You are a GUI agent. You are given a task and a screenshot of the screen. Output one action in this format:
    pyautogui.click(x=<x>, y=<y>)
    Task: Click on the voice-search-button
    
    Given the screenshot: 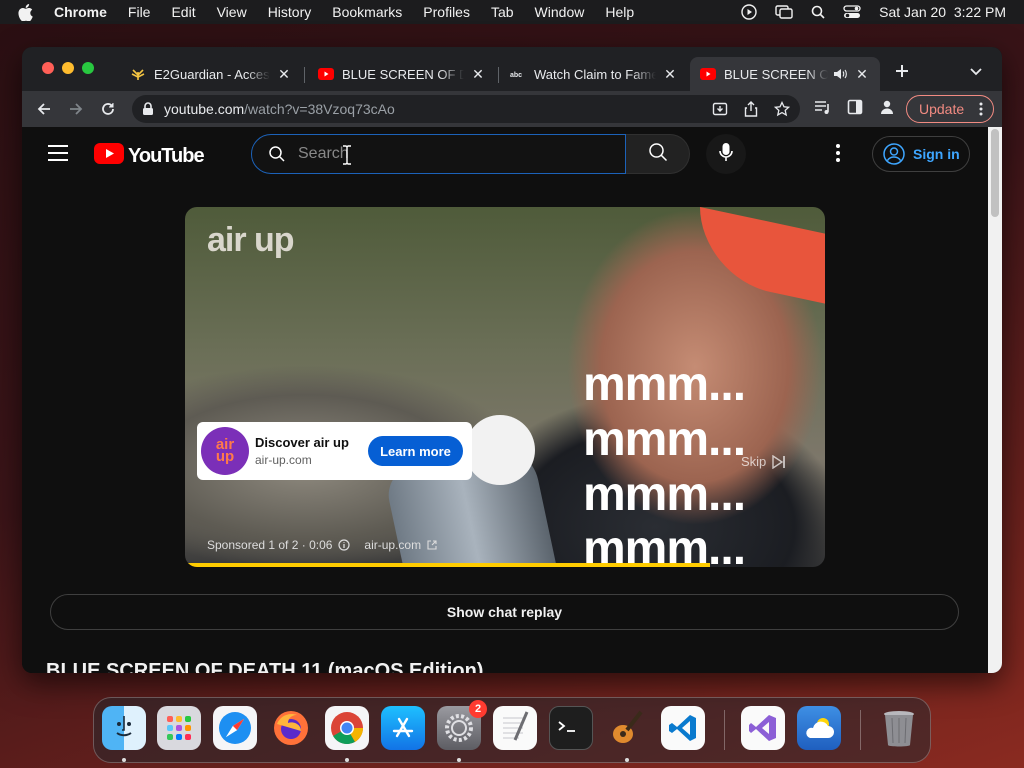 What is the action you would take?
    pyautogui.click(x=726, y=154)
    